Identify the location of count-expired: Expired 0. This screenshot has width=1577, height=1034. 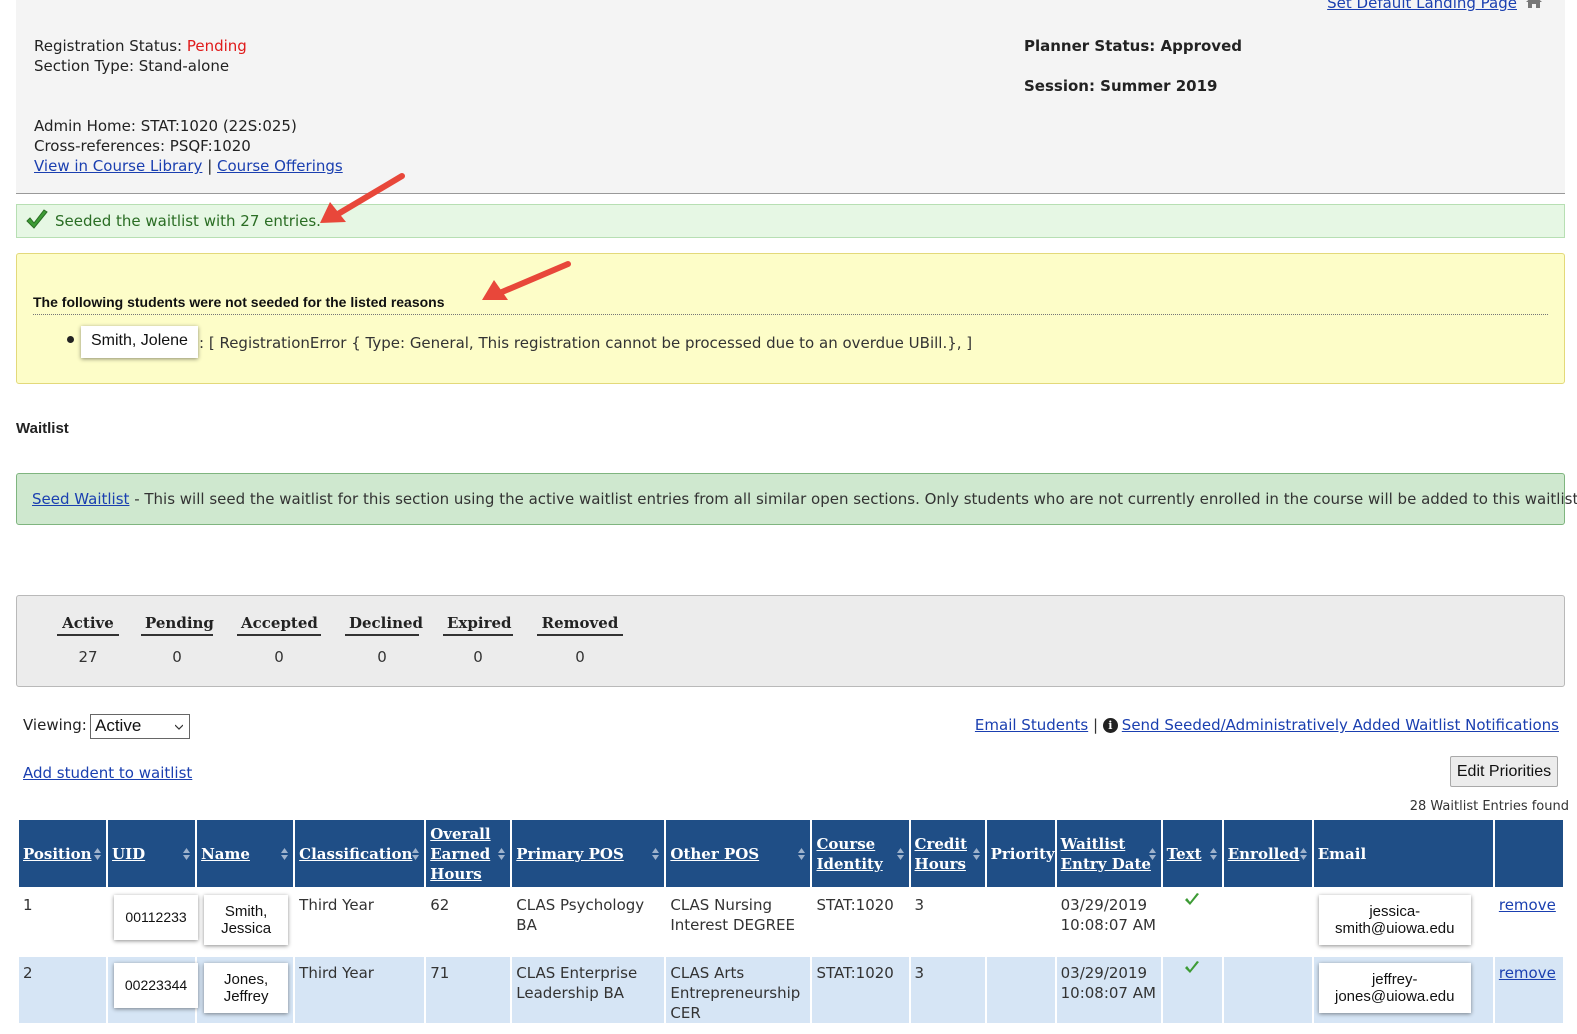
(478, 640).